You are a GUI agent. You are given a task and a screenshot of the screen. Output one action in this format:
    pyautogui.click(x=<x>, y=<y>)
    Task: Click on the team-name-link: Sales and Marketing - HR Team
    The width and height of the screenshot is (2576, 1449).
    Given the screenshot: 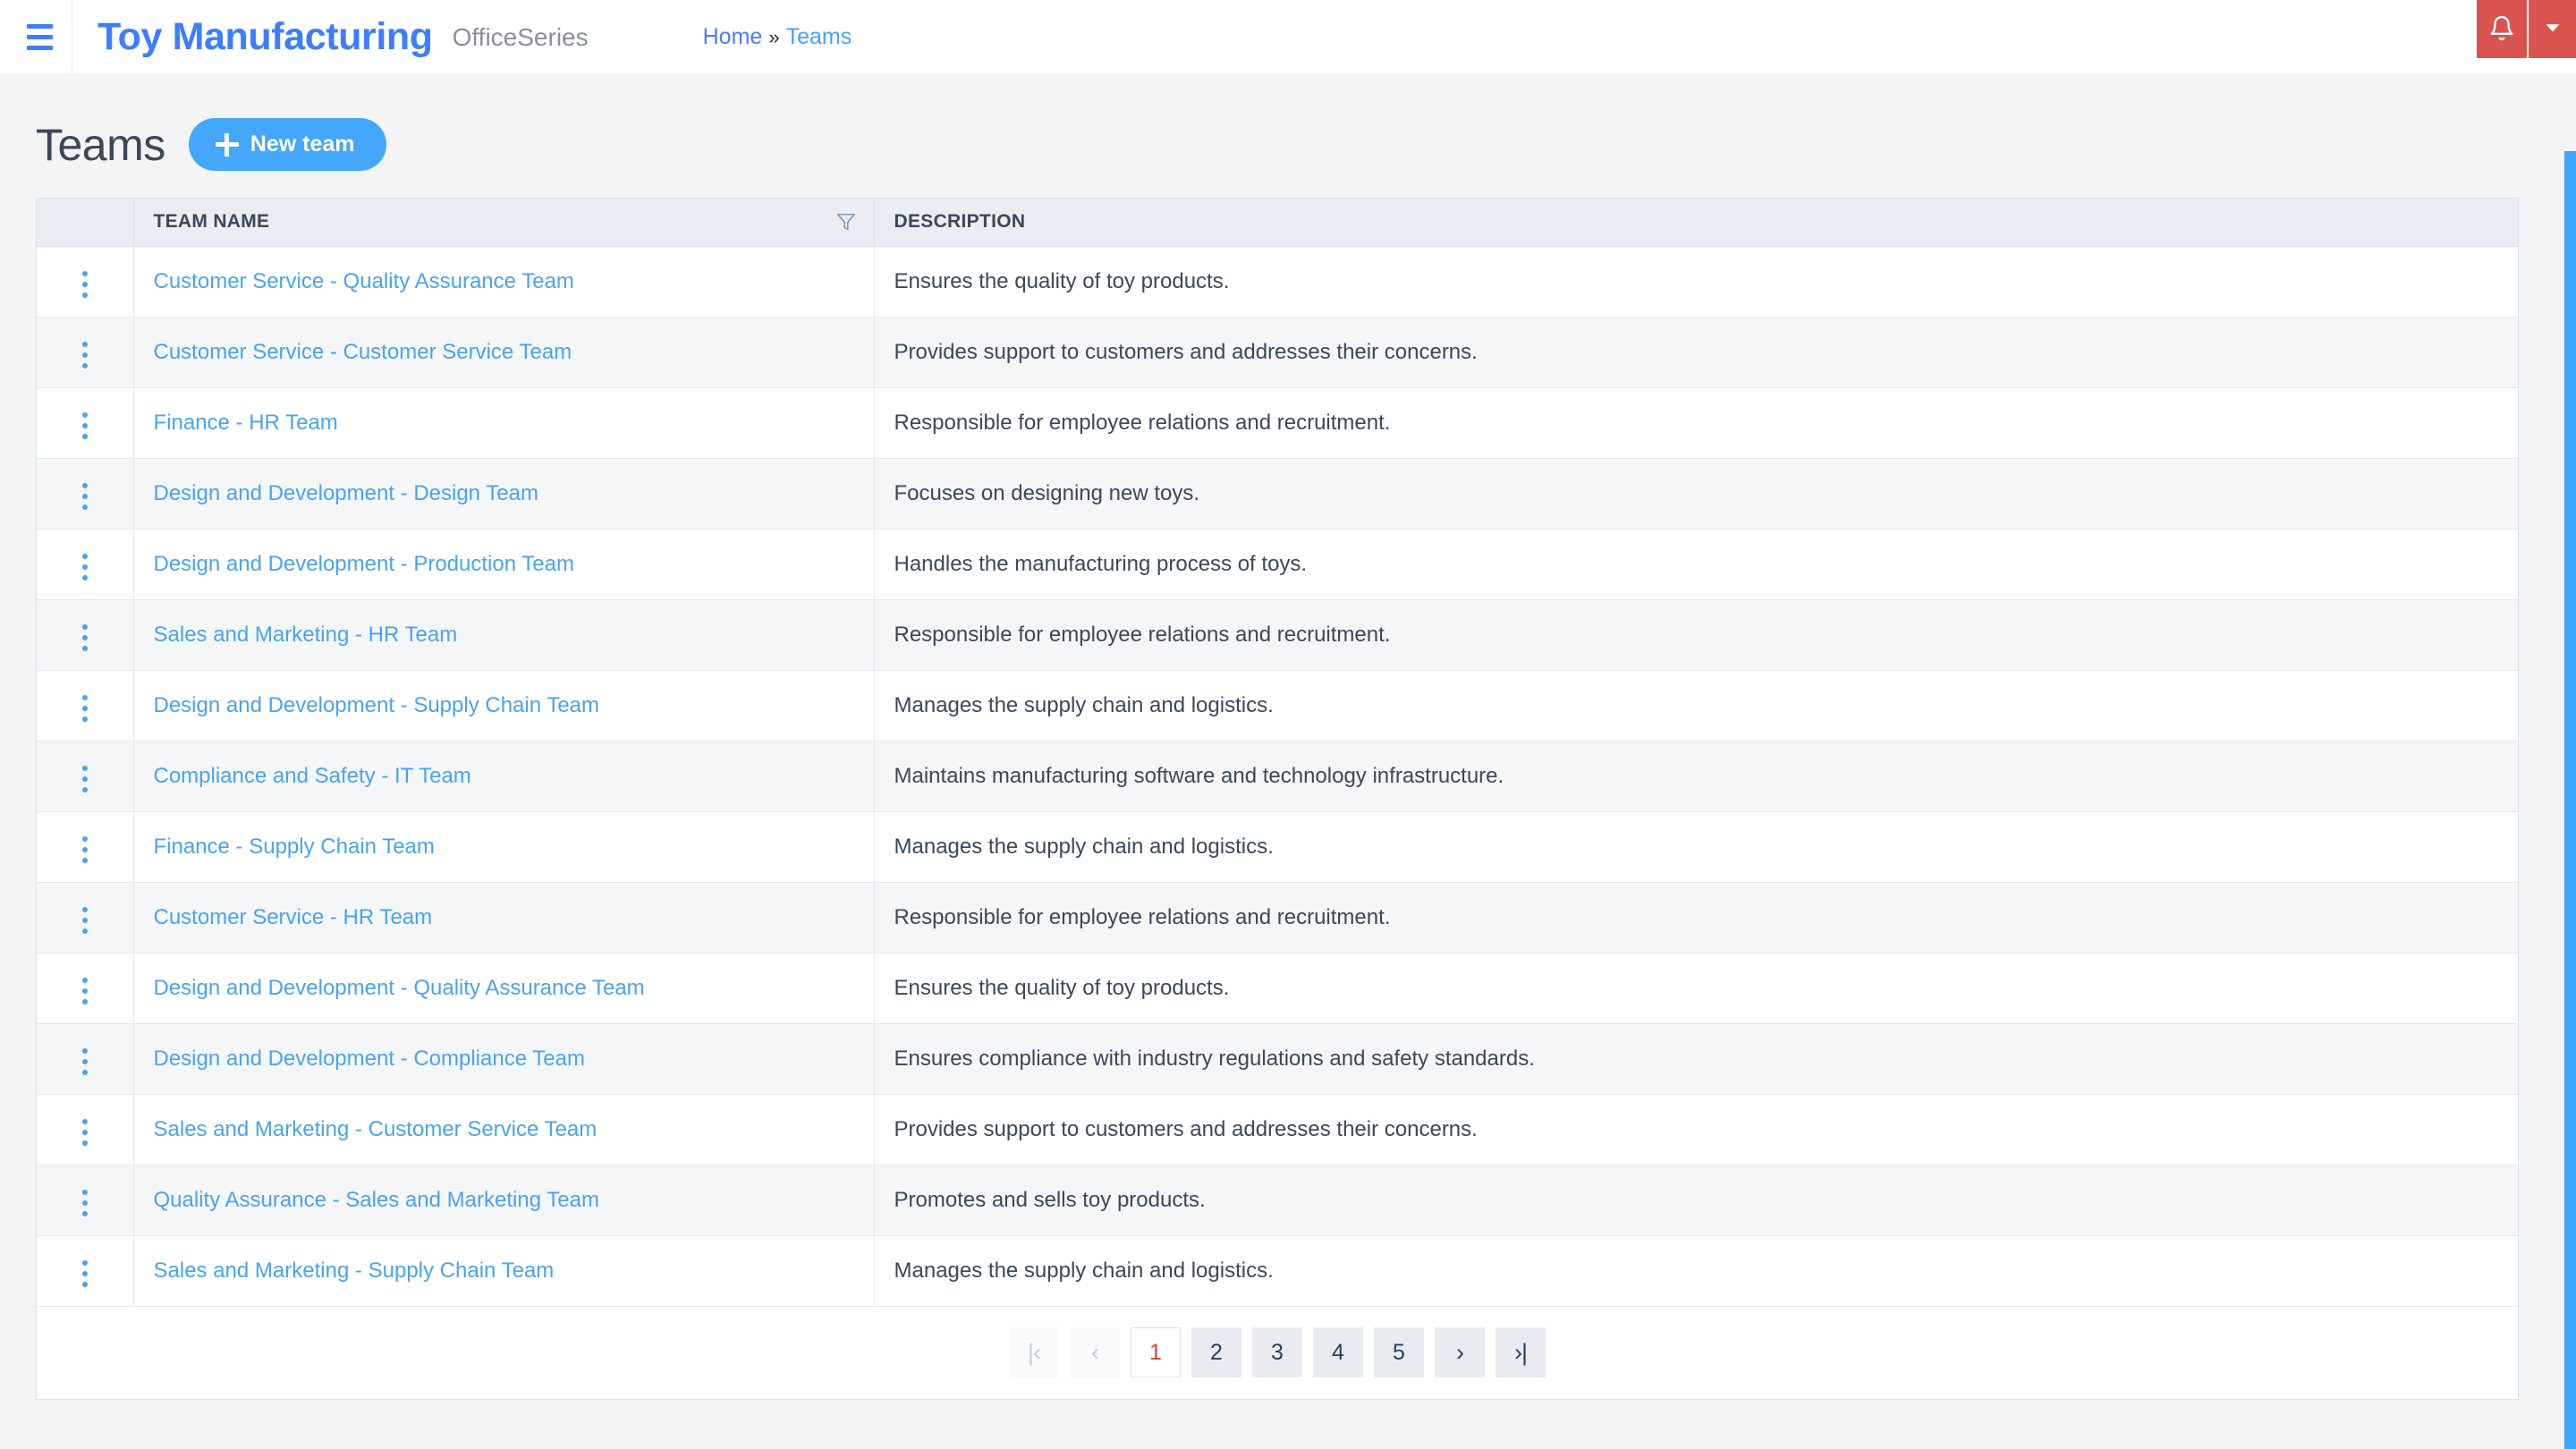 What is the action you would take?
    pyautogui.click(x=306, y=635)
    